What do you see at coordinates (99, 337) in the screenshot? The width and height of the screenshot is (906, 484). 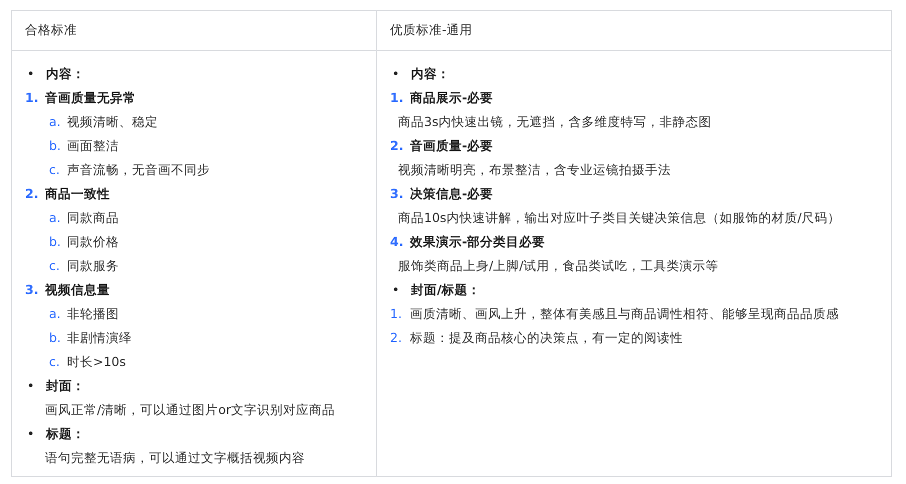 I see `list-item-text: 非剧情演绎` at bounding box center [99, 337].